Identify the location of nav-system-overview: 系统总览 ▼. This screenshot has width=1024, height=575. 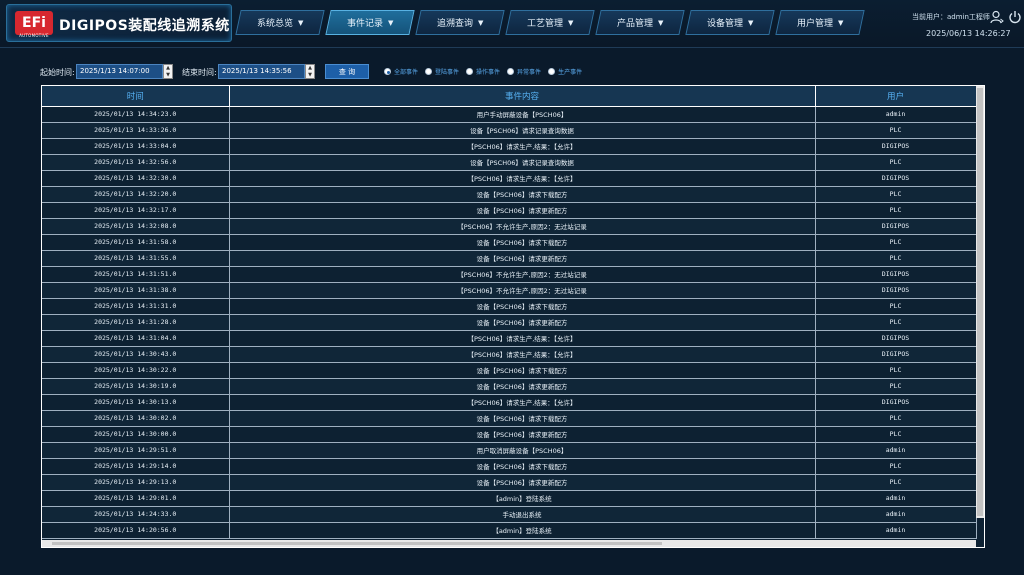
(280, 22).